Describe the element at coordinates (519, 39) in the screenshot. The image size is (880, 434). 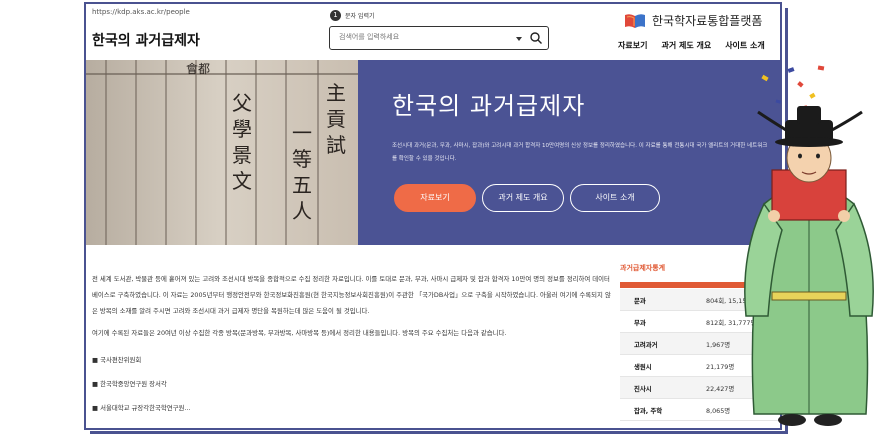
I see `dropdown-caret-icon` at that location.